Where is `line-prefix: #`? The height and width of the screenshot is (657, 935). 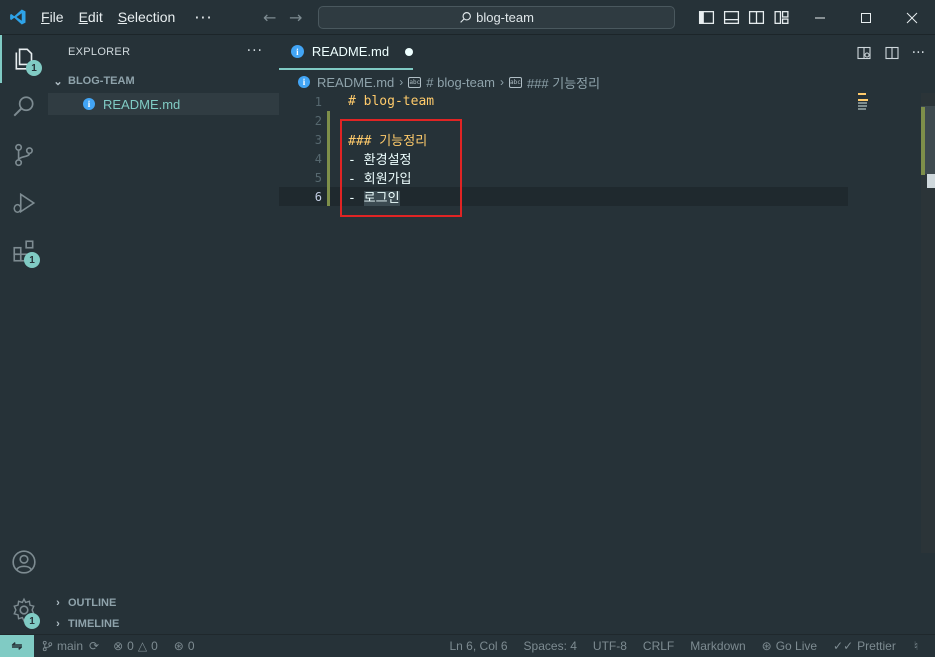
line-prefix: # is located at coordinates (352, 101).